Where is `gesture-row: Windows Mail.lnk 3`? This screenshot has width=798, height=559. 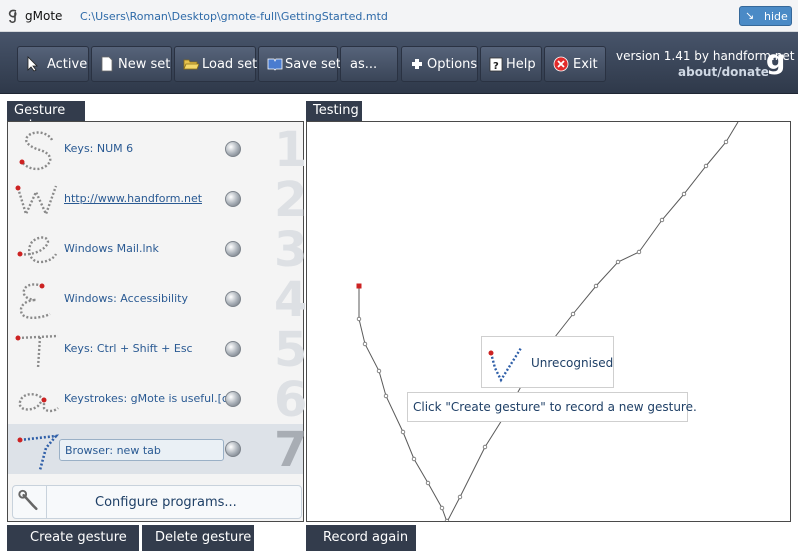 gesture-row: Windows Mail.lnk 3 is located at coordinates (157, 249).